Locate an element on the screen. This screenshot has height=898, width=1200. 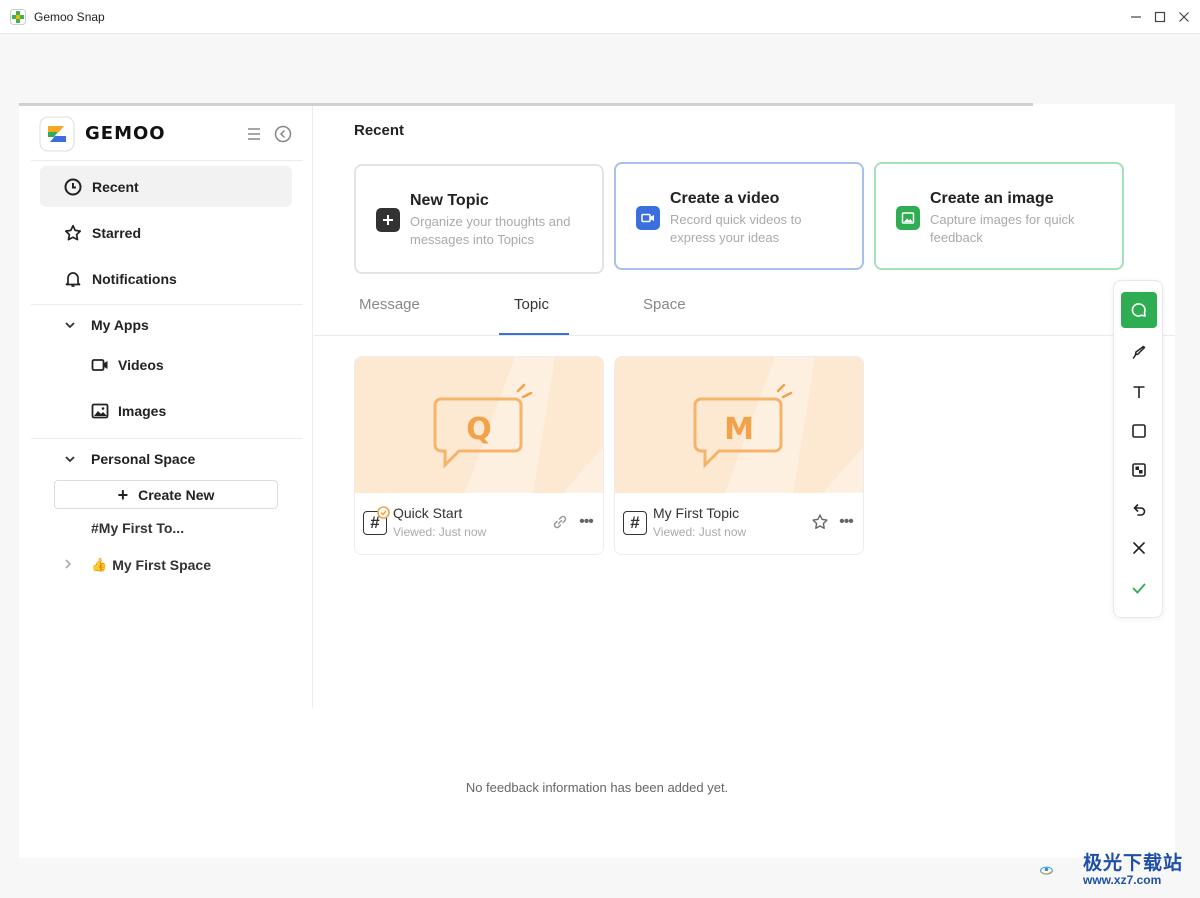
close-window-button is located at coordinates (1184, 17).